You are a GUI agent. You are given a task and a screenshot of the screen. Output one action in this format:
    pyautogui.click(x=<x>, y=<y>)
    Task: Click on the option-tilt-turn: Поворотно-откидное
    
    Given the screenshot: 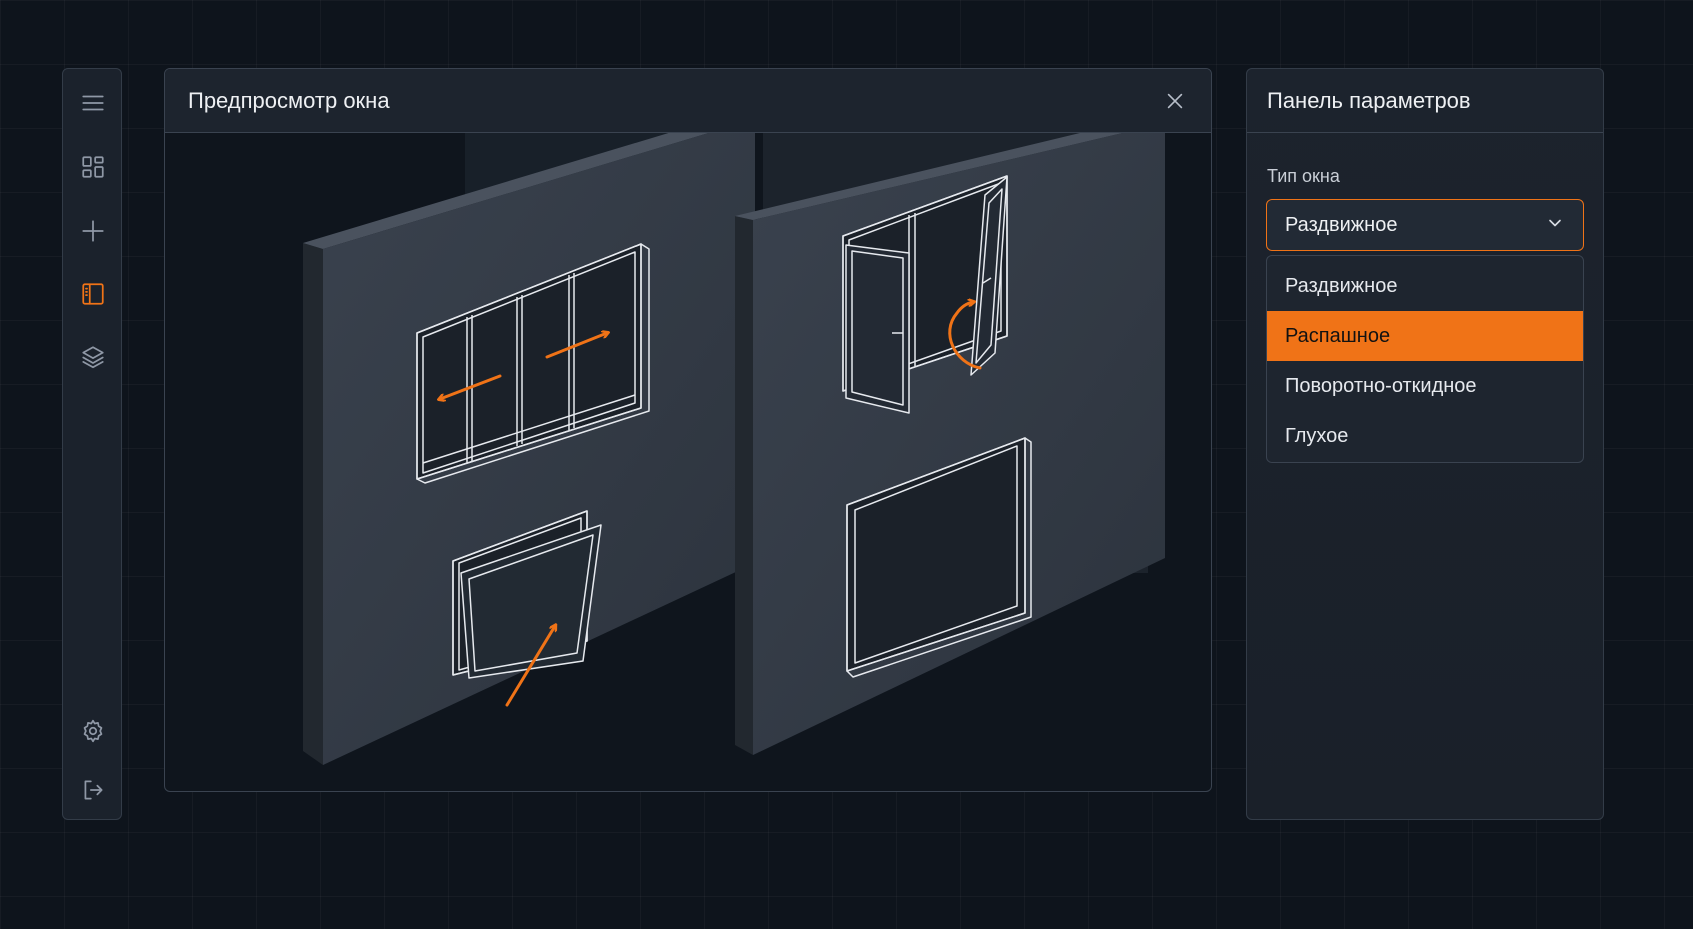 What is the action you would take?
    pyautogui.click(x=1425, y=386)
    